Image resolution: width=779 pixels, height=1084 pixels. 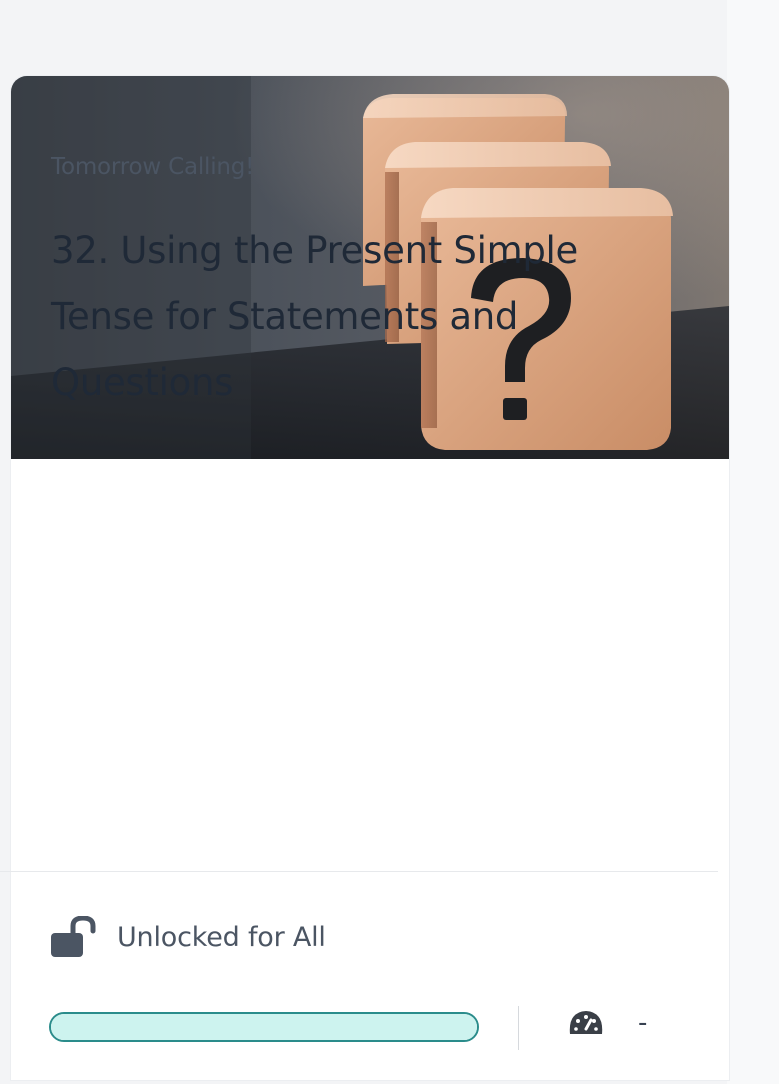 I want to click on footer-separator, so click(x=518, y=1028).